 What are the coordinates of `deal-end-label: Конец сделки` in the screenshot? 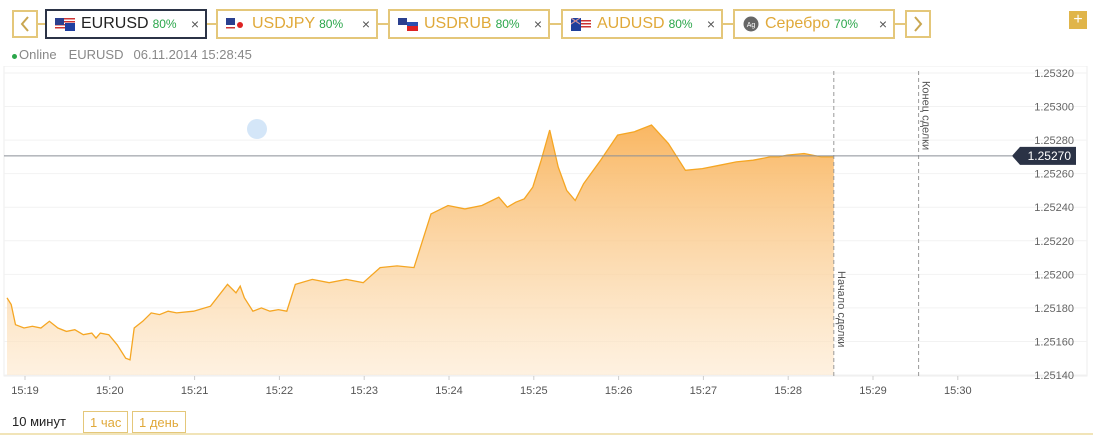 It's located at (926, 115).